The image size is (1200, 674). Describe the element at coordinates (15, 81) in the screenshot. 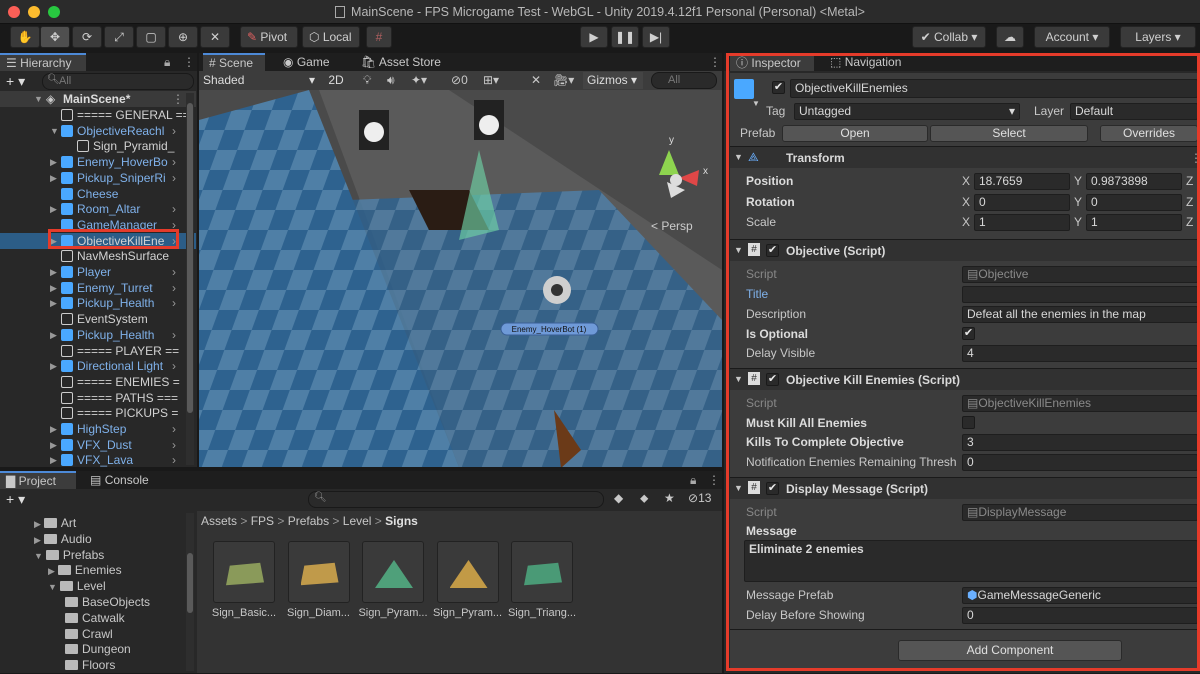

I see `create-button: + ▾` at that location.